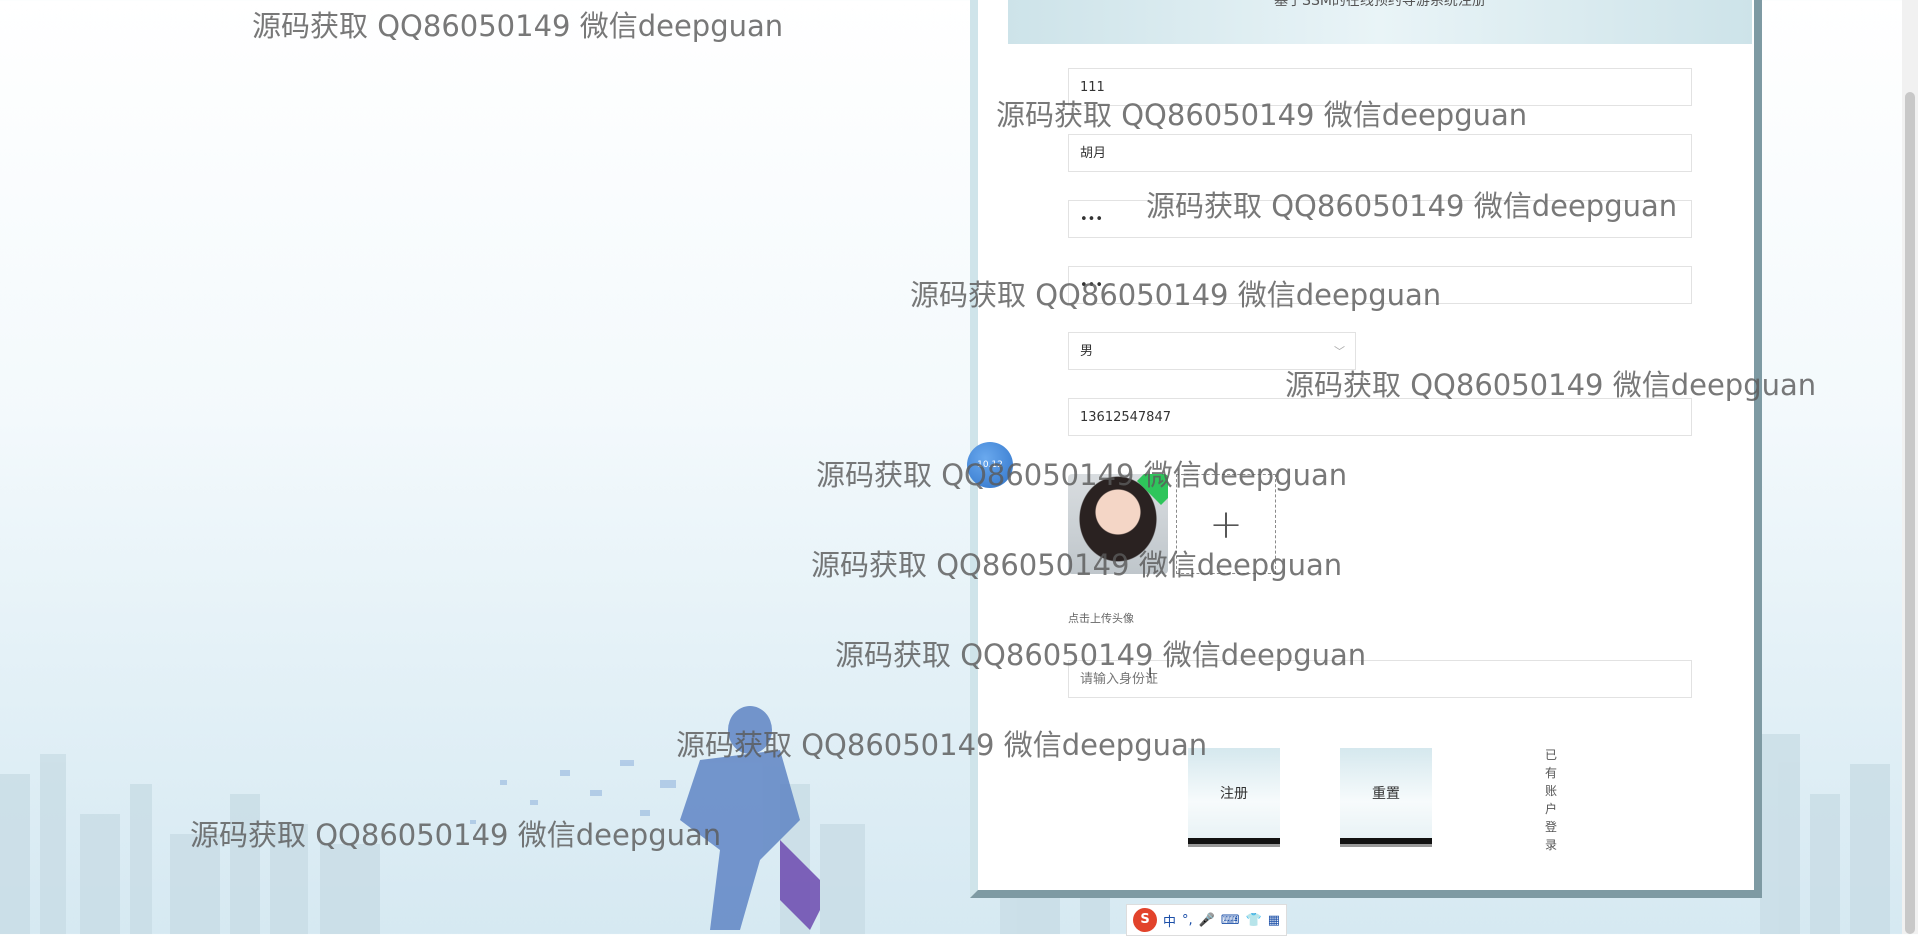 This screenshot has width=1918, height=936. Describe the element at coordinates (1339, 351) in the screenshot. I see `chevron-down-icon: ﹀` at that location.